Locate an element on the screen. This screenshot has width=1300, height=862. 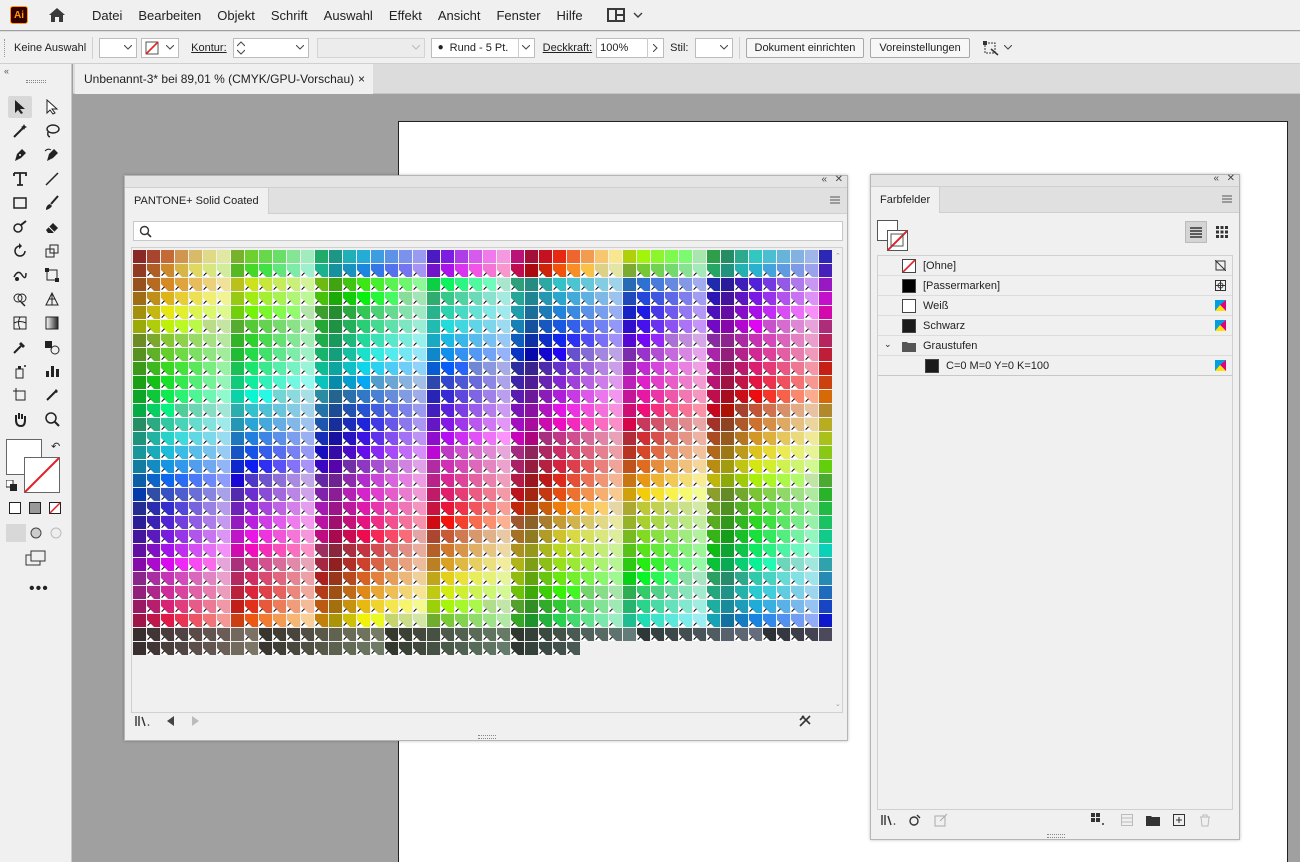
perspective-grid-tool-icon is located at coordinates (52, 299).